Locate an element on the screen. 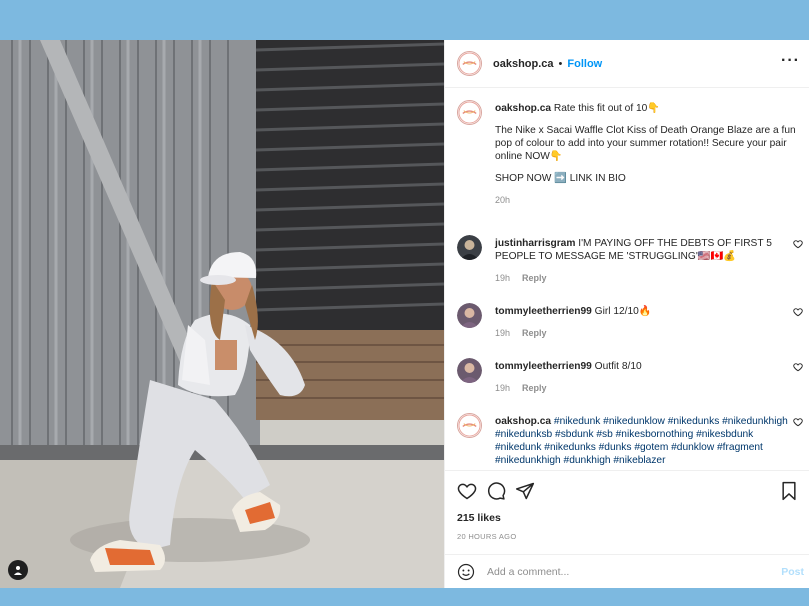 The width and height of the screenshot is (809, 606). smiley-icon is located at coordinates (466, 572).